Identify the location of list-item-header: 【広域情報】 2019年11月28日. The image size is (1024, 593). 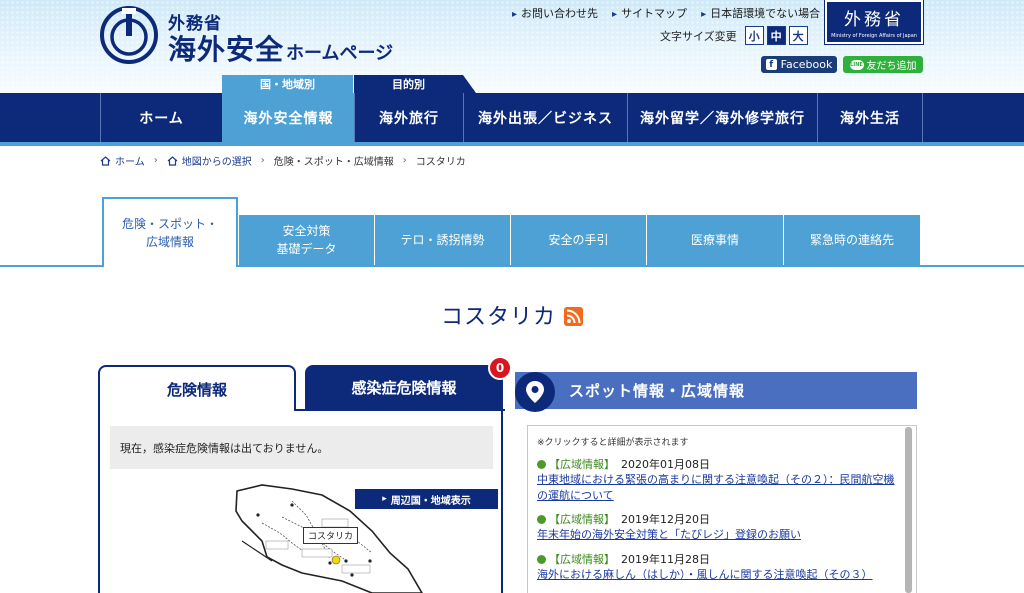
(718, 559).